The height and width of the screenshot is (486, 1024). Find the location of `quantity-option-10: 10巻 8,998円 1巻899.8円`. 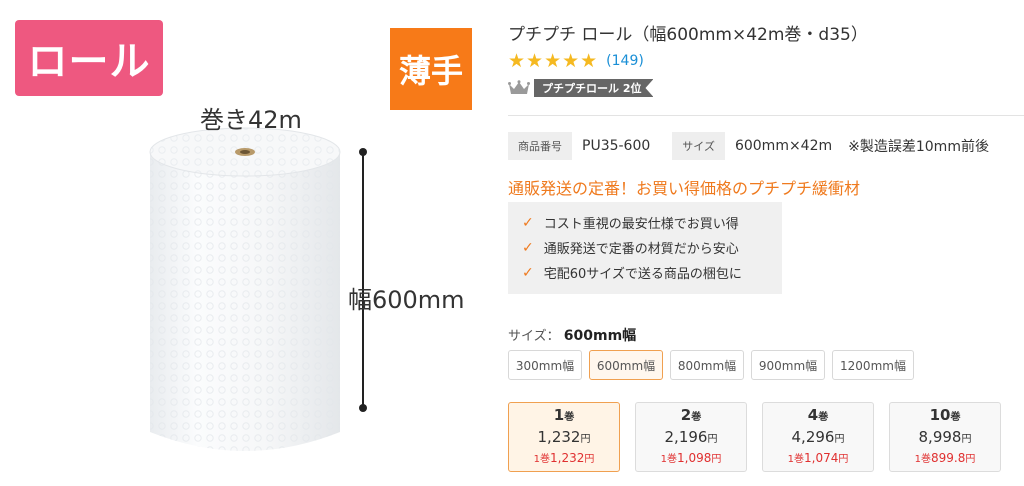

quantity-option-10: 10巻 8,998円 1巻899.8円 is located at coordinates (945, 437).